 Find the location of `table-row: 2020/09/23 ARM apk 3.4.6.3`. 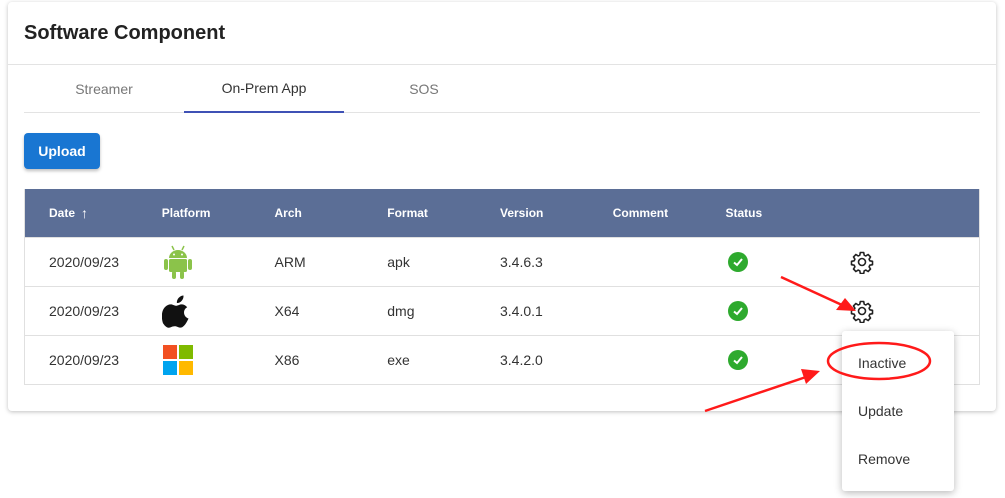

table-row: 2020/09/23 ARM apk 3.4.6.3 is located at coordinates (502, 261).